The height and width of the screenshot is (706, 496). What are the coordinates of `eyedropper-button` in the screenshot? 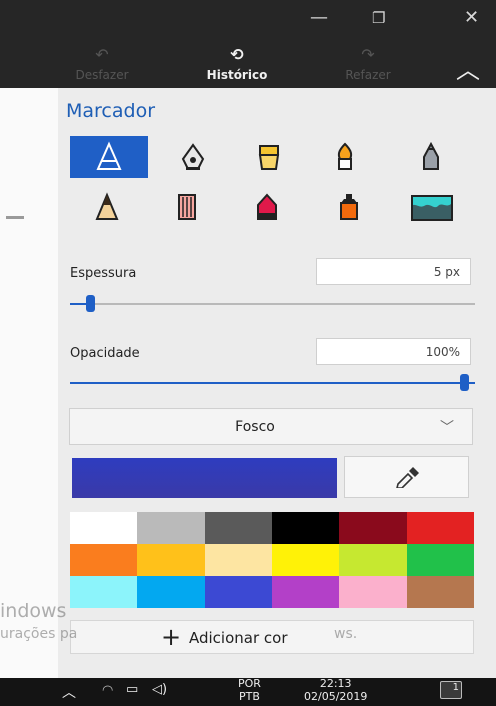 It's located at (406, 477).